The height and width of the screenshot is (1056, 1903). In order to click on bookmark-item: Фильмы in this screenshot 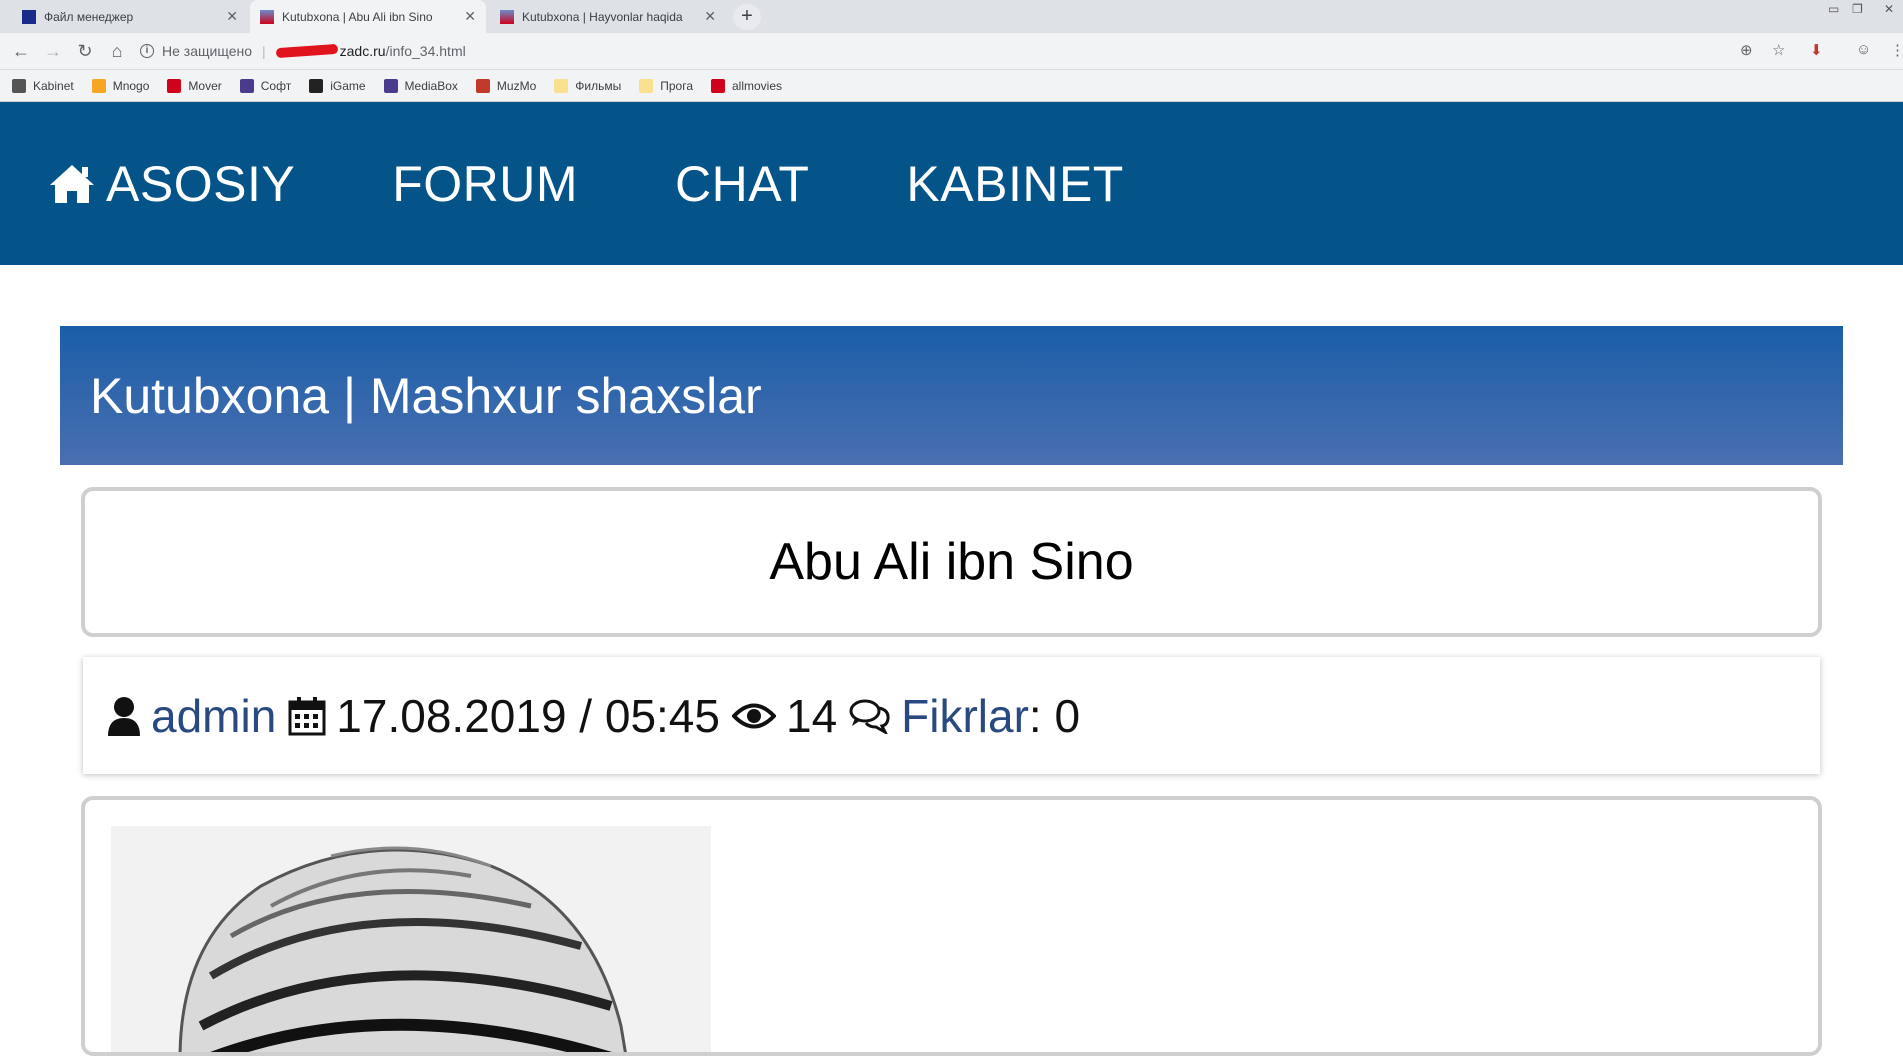, I will do `click(588, 85)`.